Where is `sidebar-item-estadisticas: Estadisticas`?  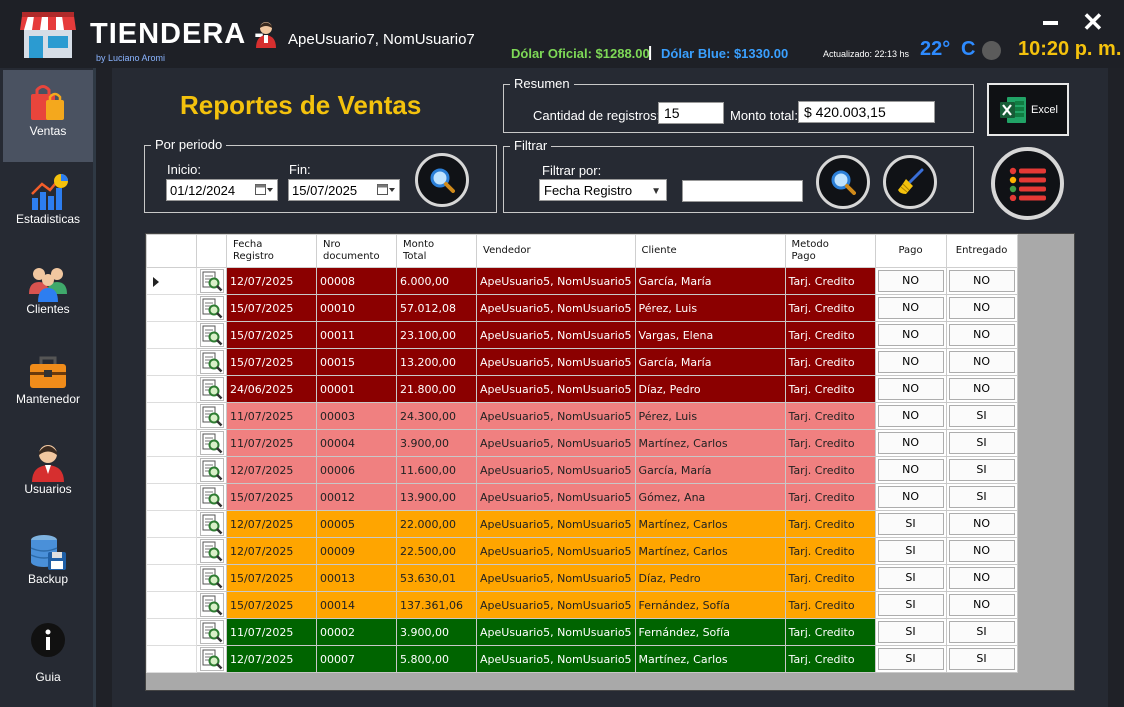
sidebar-item-estadisticas: Estadisticas is located at coordinates (48, 206).